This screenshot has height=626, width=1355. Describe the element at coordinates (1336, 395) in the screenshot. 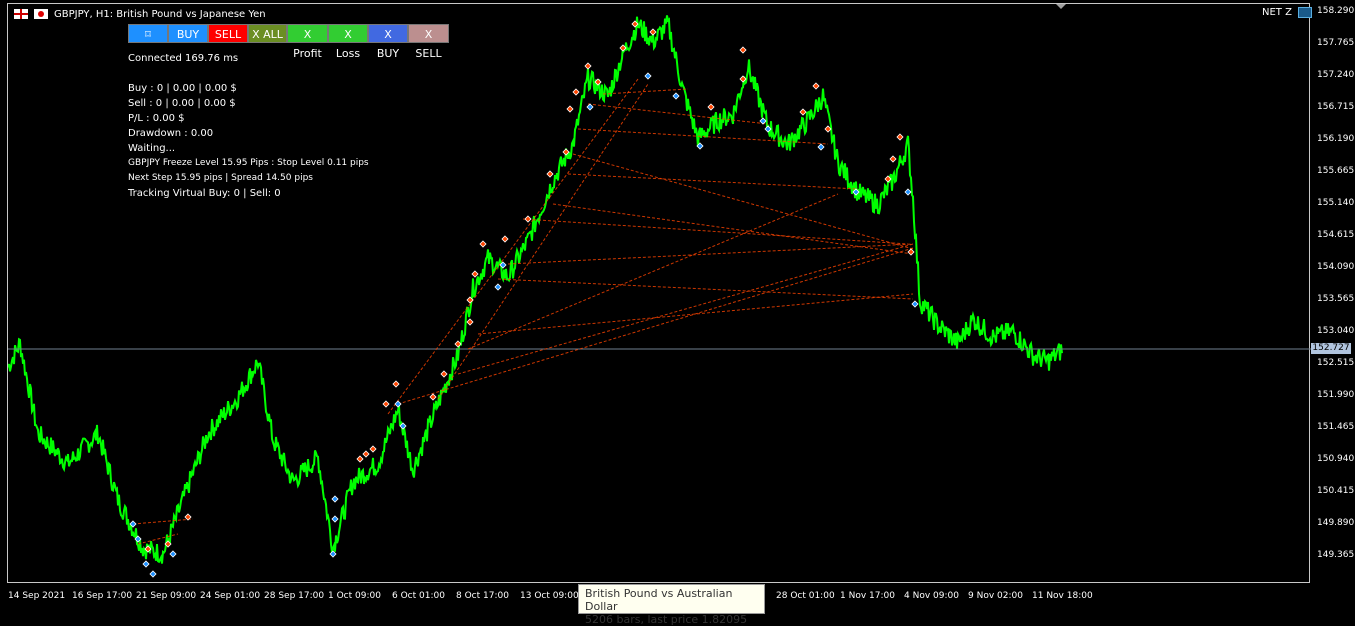

I see `price-tick-label: 151.990` at that location.